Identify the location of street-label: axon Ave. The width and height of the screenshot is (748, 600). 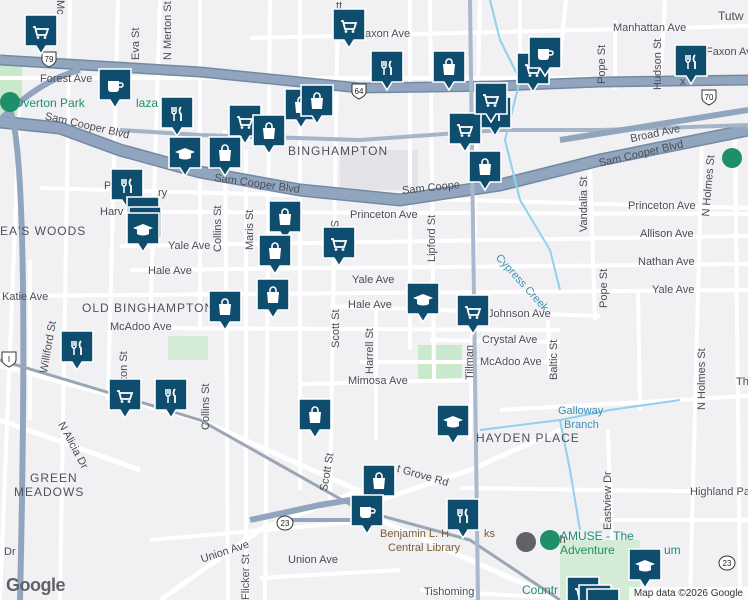
(388, 34).